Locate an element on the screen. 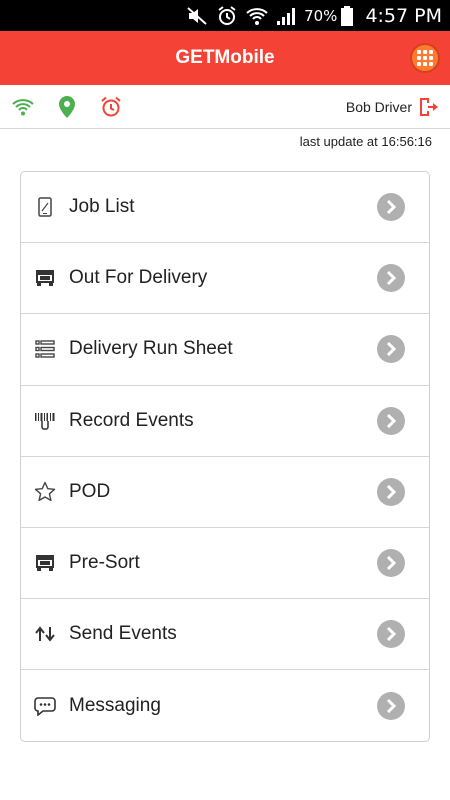 This screenshot has width=450, height=800. menu-item-pod: POD is located at coordinates (225, 492).